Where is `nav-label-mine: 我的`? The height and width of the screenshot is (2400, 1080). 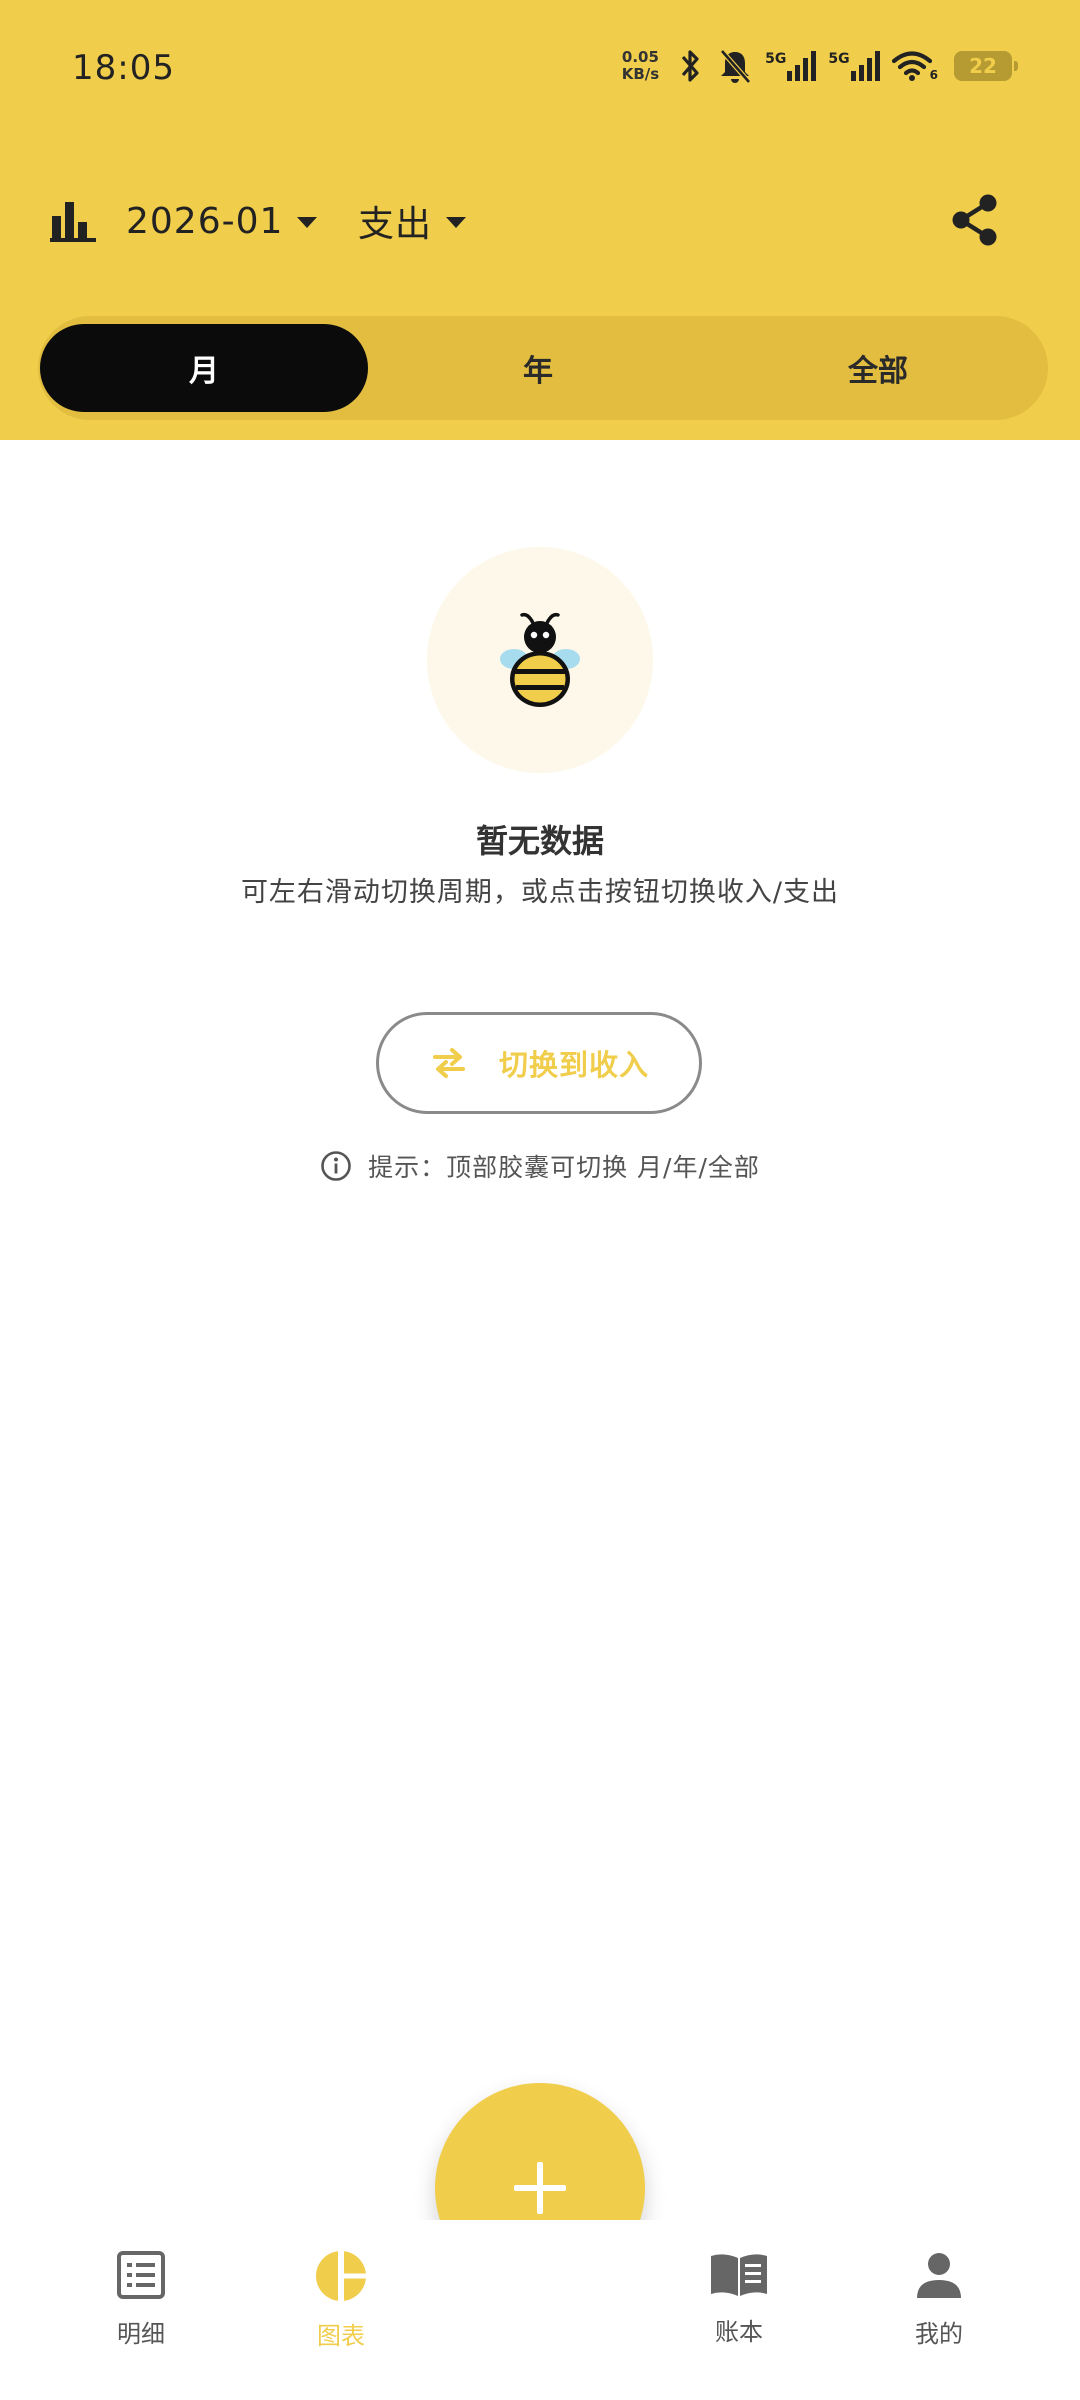
nav-label-mine: 我的 is located at coordinates (939, 2334).